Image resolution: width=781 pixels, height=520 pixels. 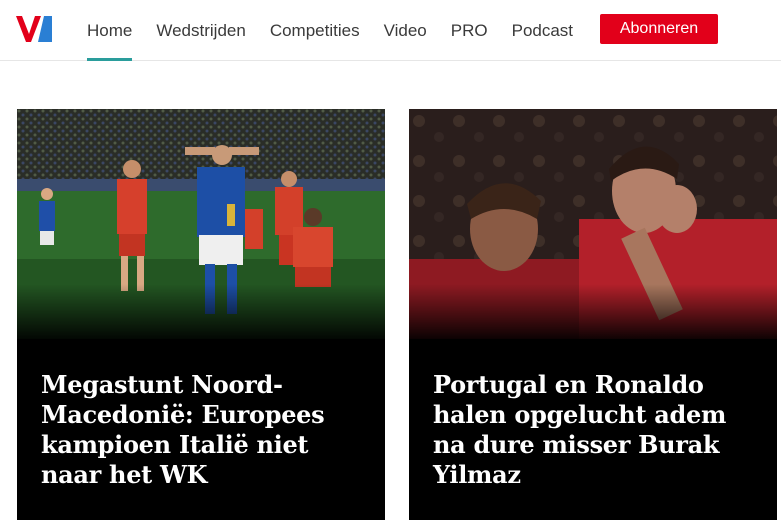 I want to click on nav-item-podcast: Podcast, so click(x=542, y=30).